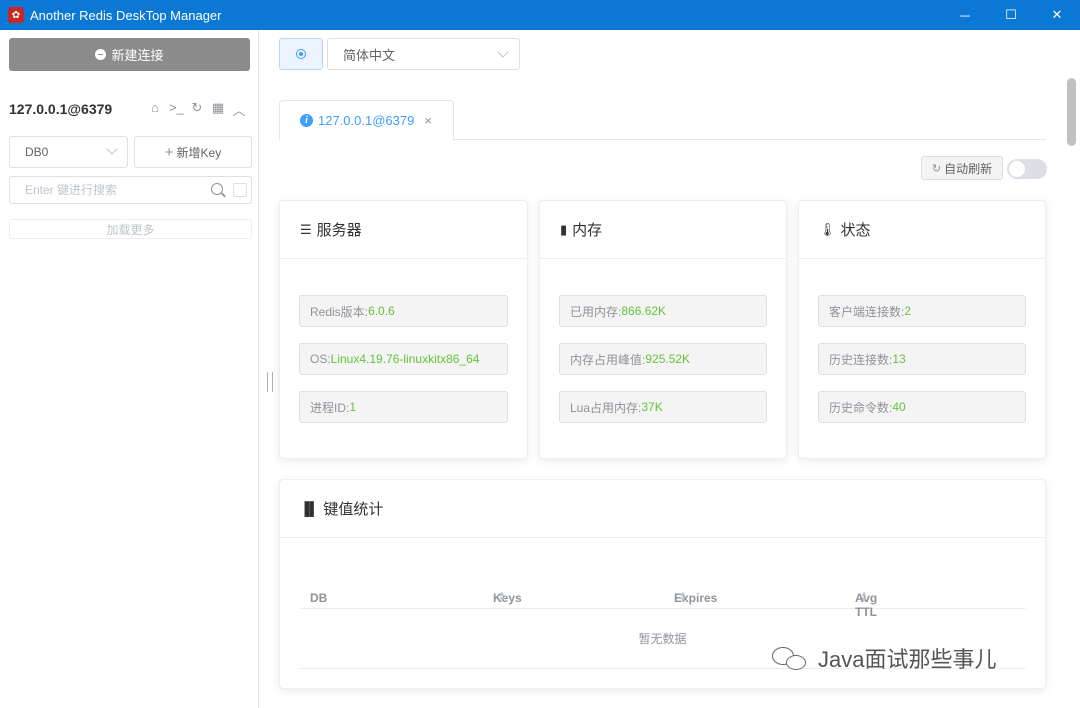 The width and height of the screenshot is (1080, 708). What do you see at coordinates (306, 120) in the screenshot?
I see `info-icon: i` at bounding box center [306, 120].